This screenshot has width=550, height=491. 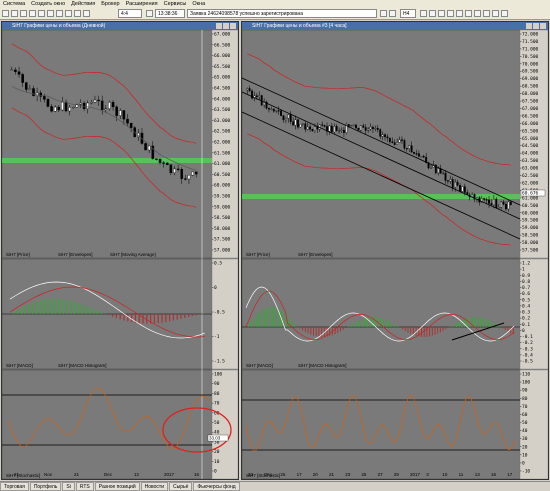 What do you see at coordinates (504, 13) in the screenshot?
I see `help-icon` at bounding box center [504, 13].